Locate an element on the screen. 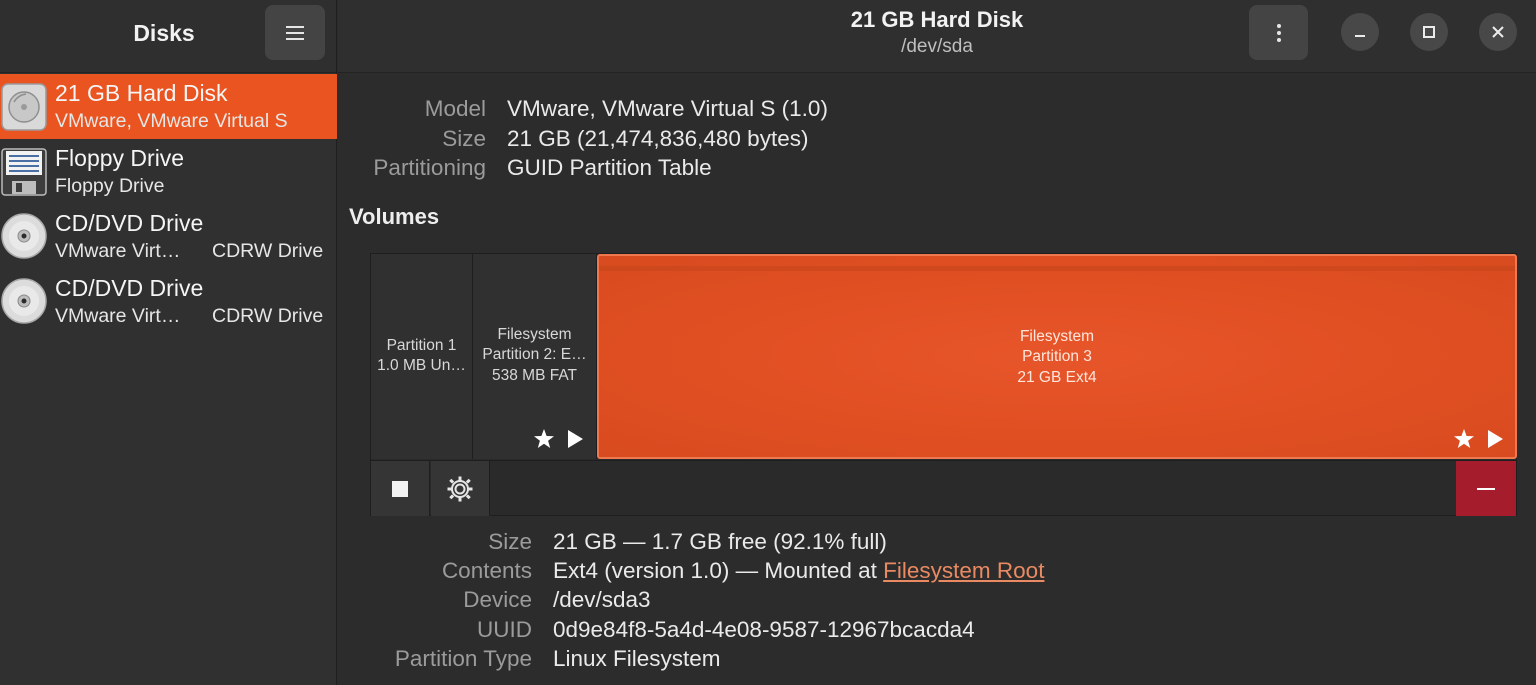 The width and height of the screenshot is (1536, 685). partition-type-value: Linux Filesystem is located at coordinates (637, 658).